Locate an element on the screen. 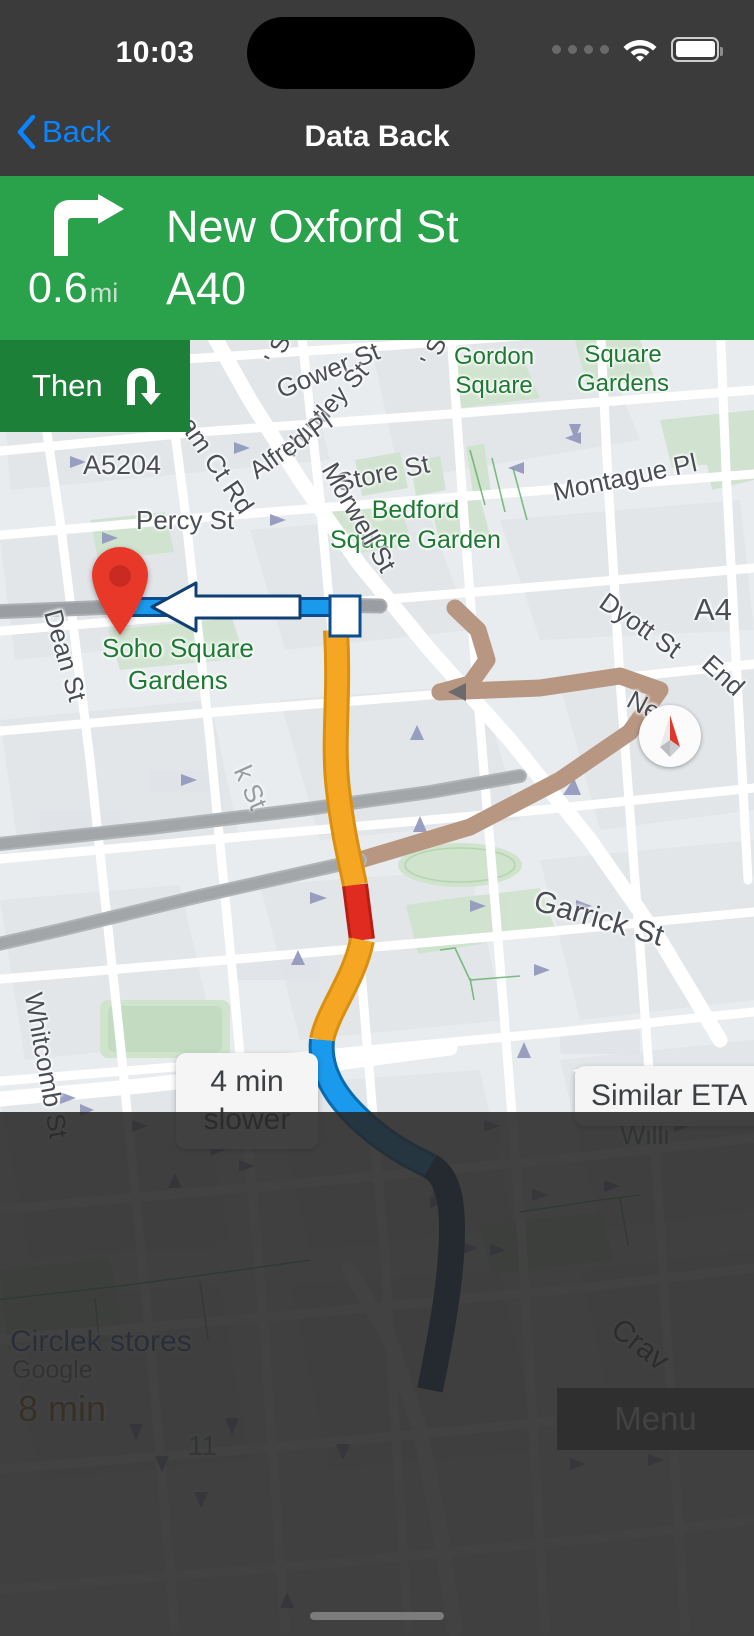  callout-eta-text: Similar ETA is located at coordinates (669, 1095).